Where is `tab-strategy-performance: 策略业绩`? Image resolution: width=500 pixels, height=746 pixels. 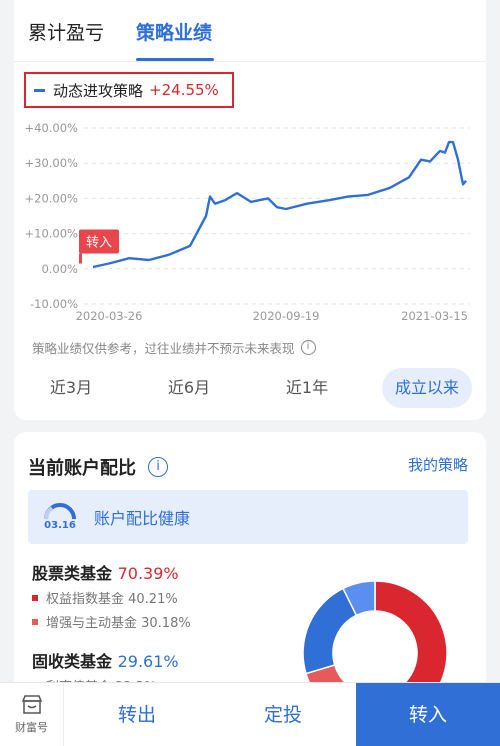 tab-strategy-performance: 策略业绩 is located at coordinates (174, 31).